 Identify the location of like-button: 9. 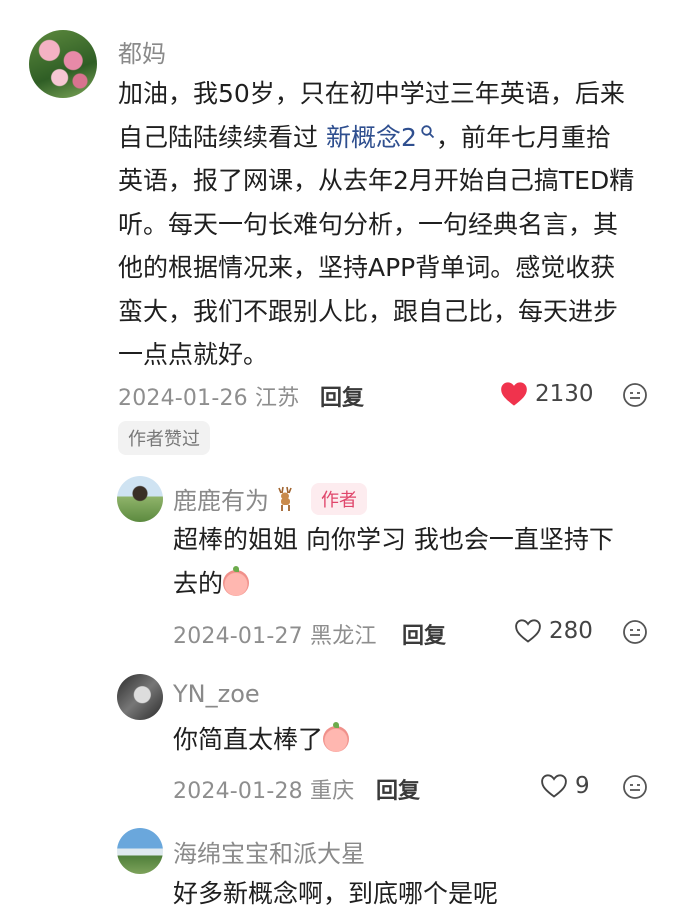
(565, 786).